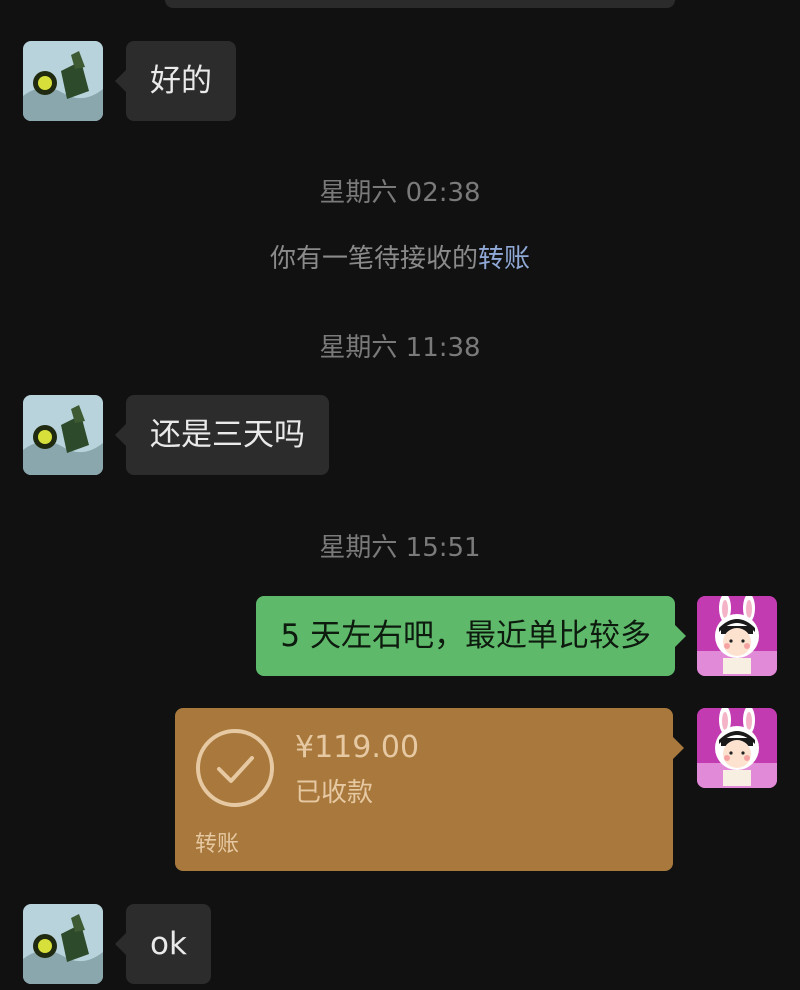  Describe the element at coordinates (400, 193) in the screenshot. I see `timestamp: 星期六 02:38` at that location.